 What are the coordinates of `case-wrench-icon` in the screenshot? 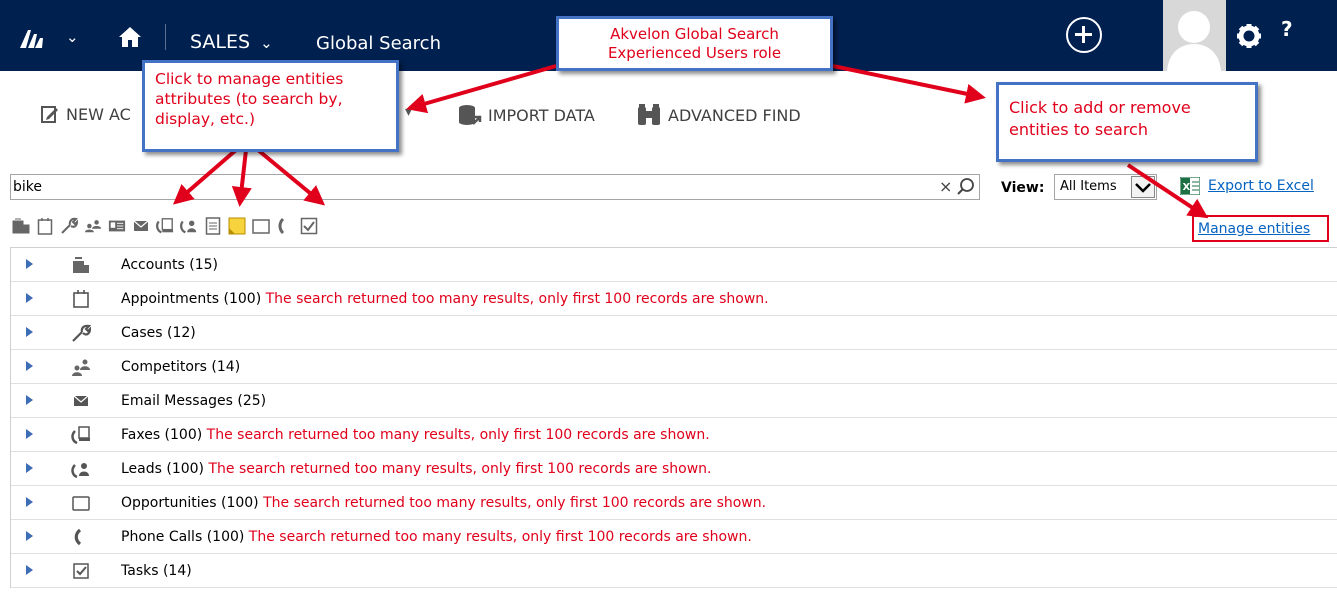 It's located at (81, 333).